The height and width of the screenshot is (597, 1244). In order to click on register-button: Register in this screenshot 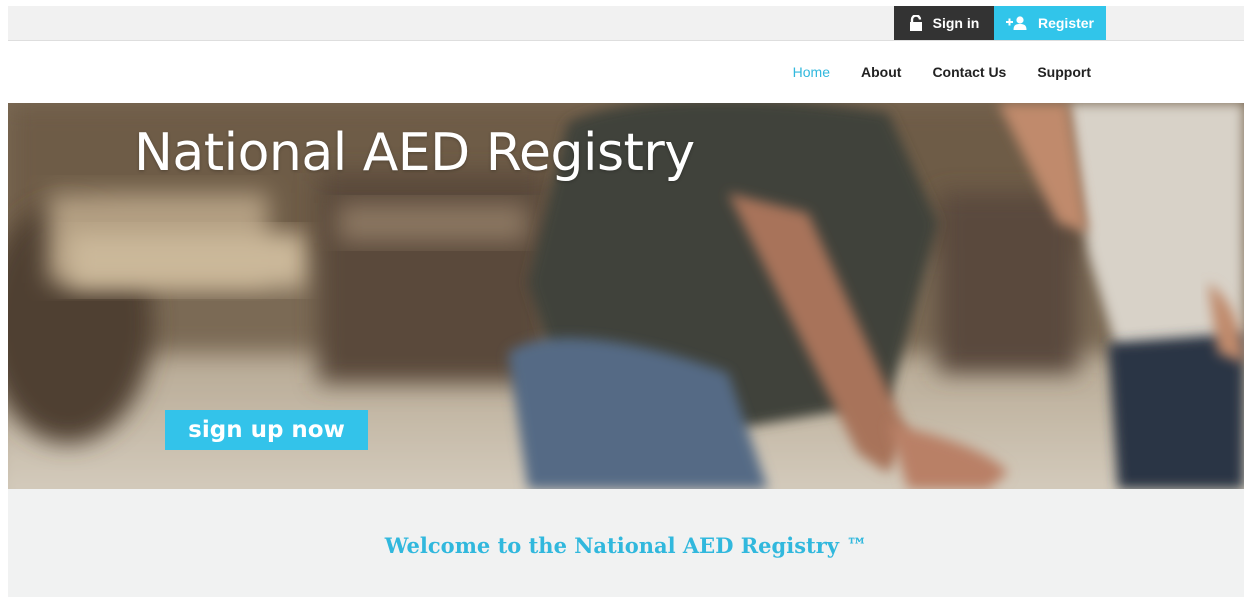, I will do `click(1050, 23)`.